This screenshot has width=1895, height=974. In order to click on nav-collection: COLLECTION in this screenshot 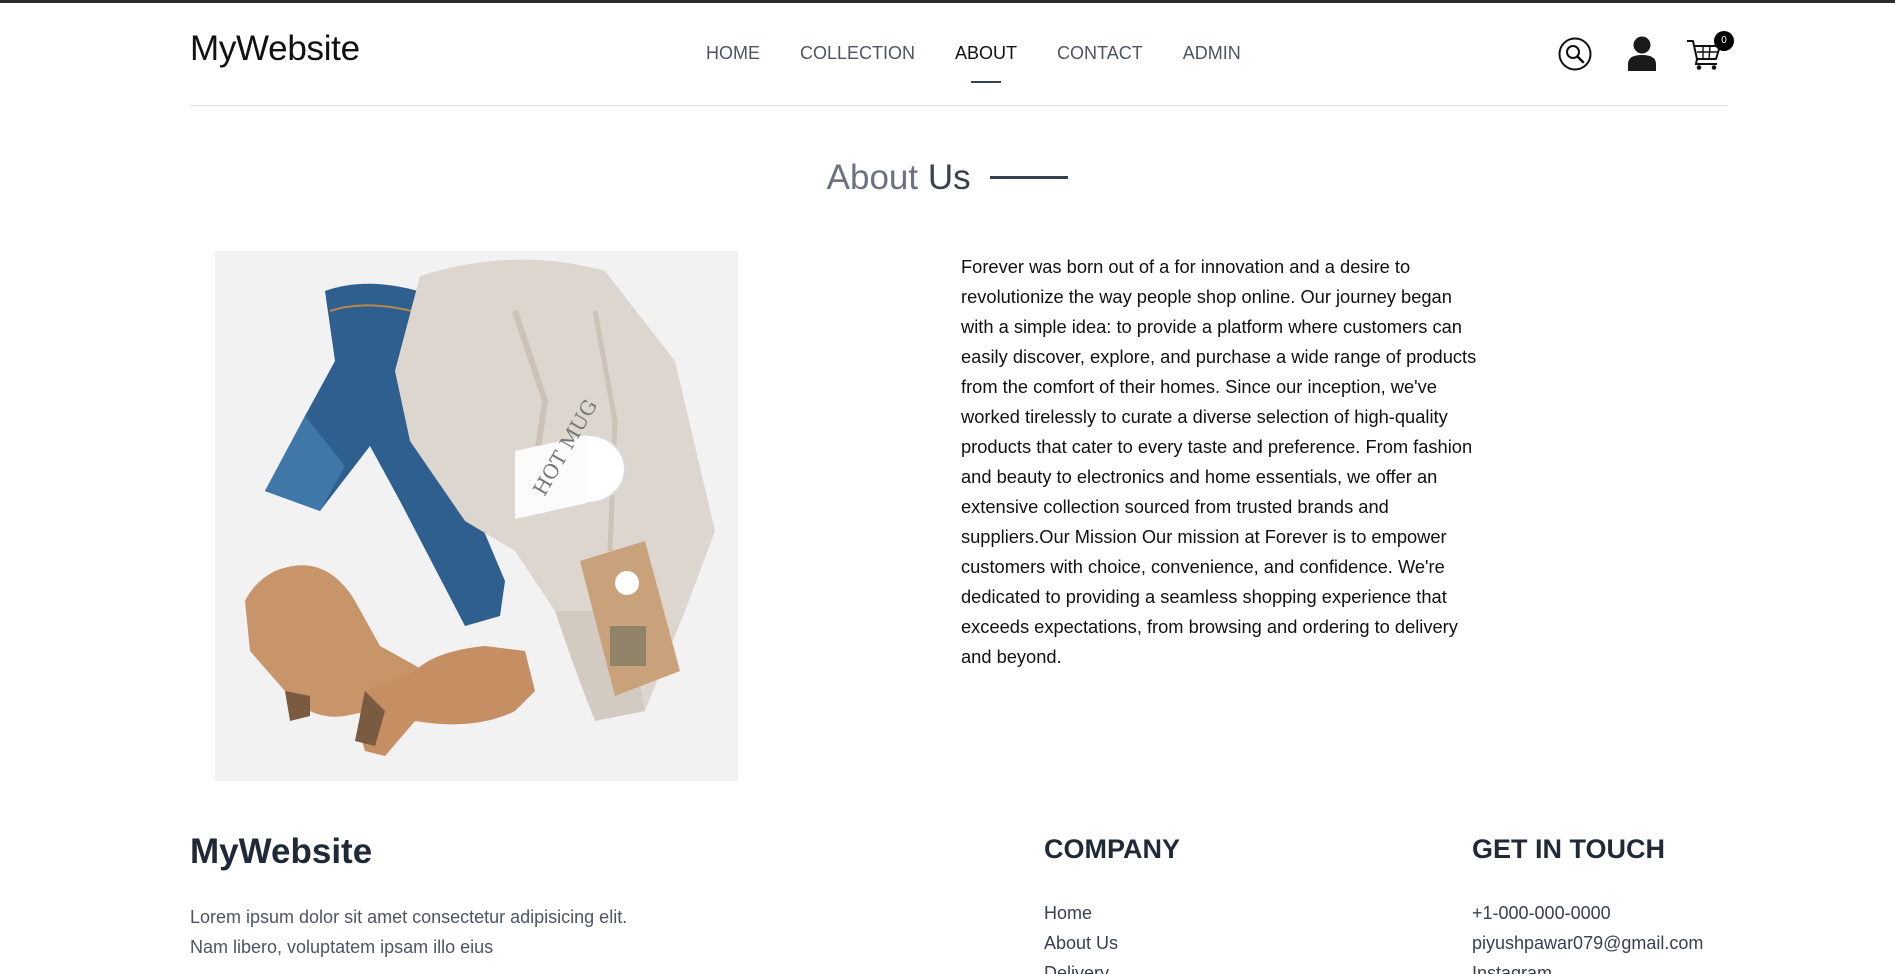, I will do `click(857, 53)`.